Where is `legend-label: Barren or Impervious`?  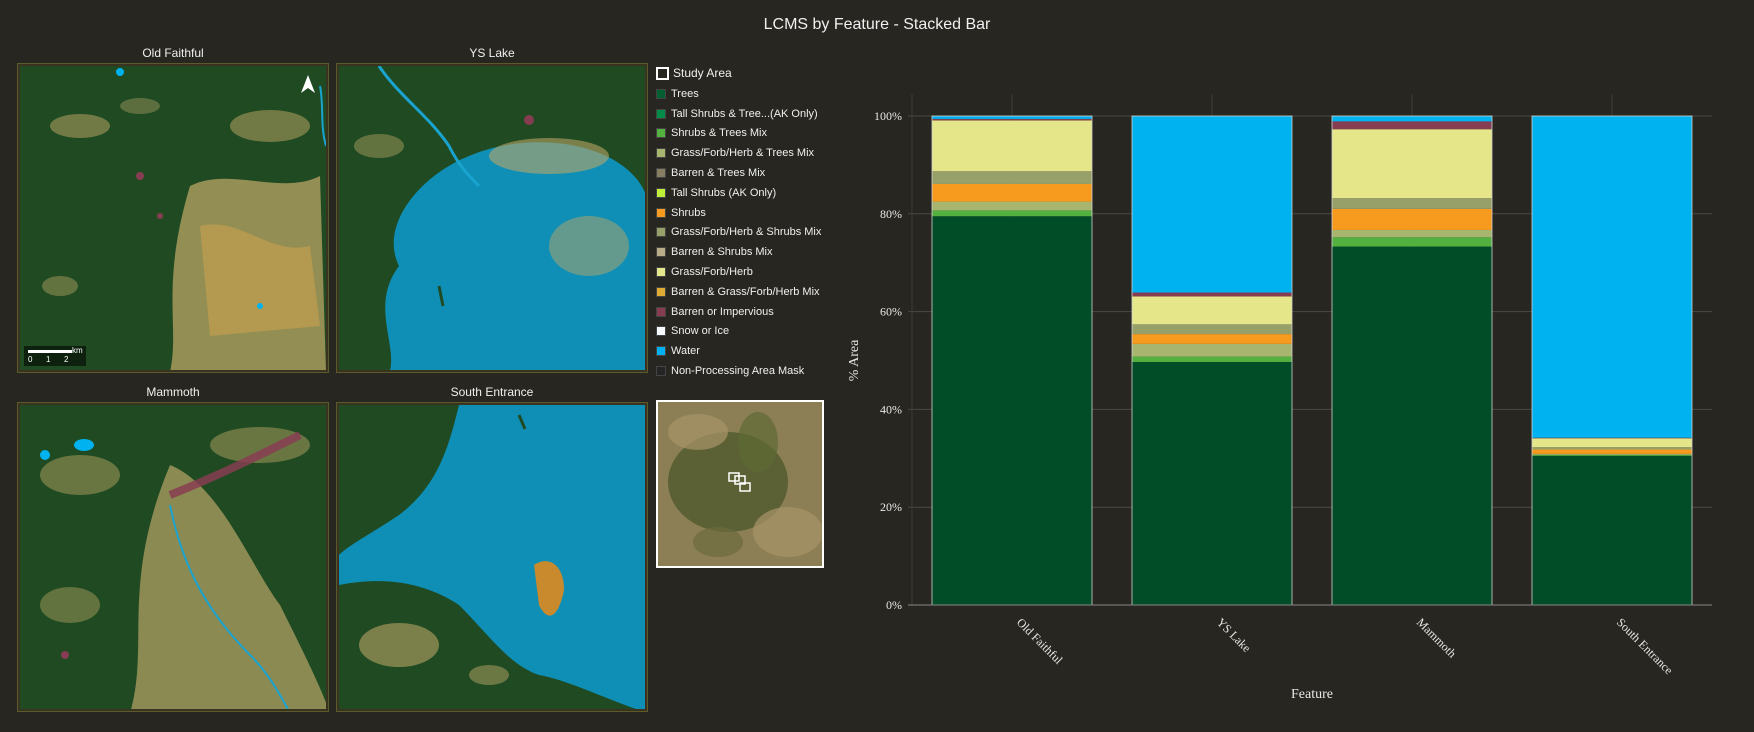
legend-label: Barren or Impervious is located at coordinates (722, 311).